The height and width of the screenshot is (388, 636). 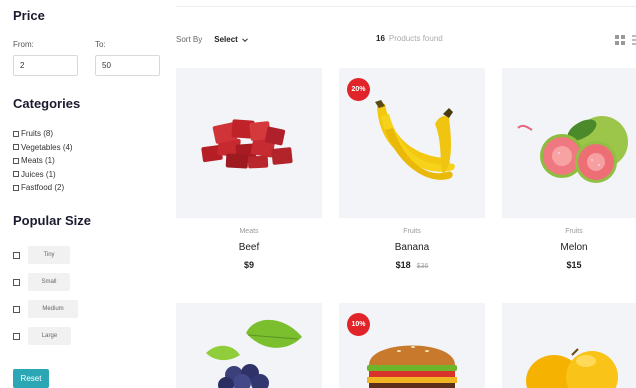 What do you see at coordinates (31, 378) in the screenshot?
I see `reset-button: Reset` at bounding box center [31, 378].